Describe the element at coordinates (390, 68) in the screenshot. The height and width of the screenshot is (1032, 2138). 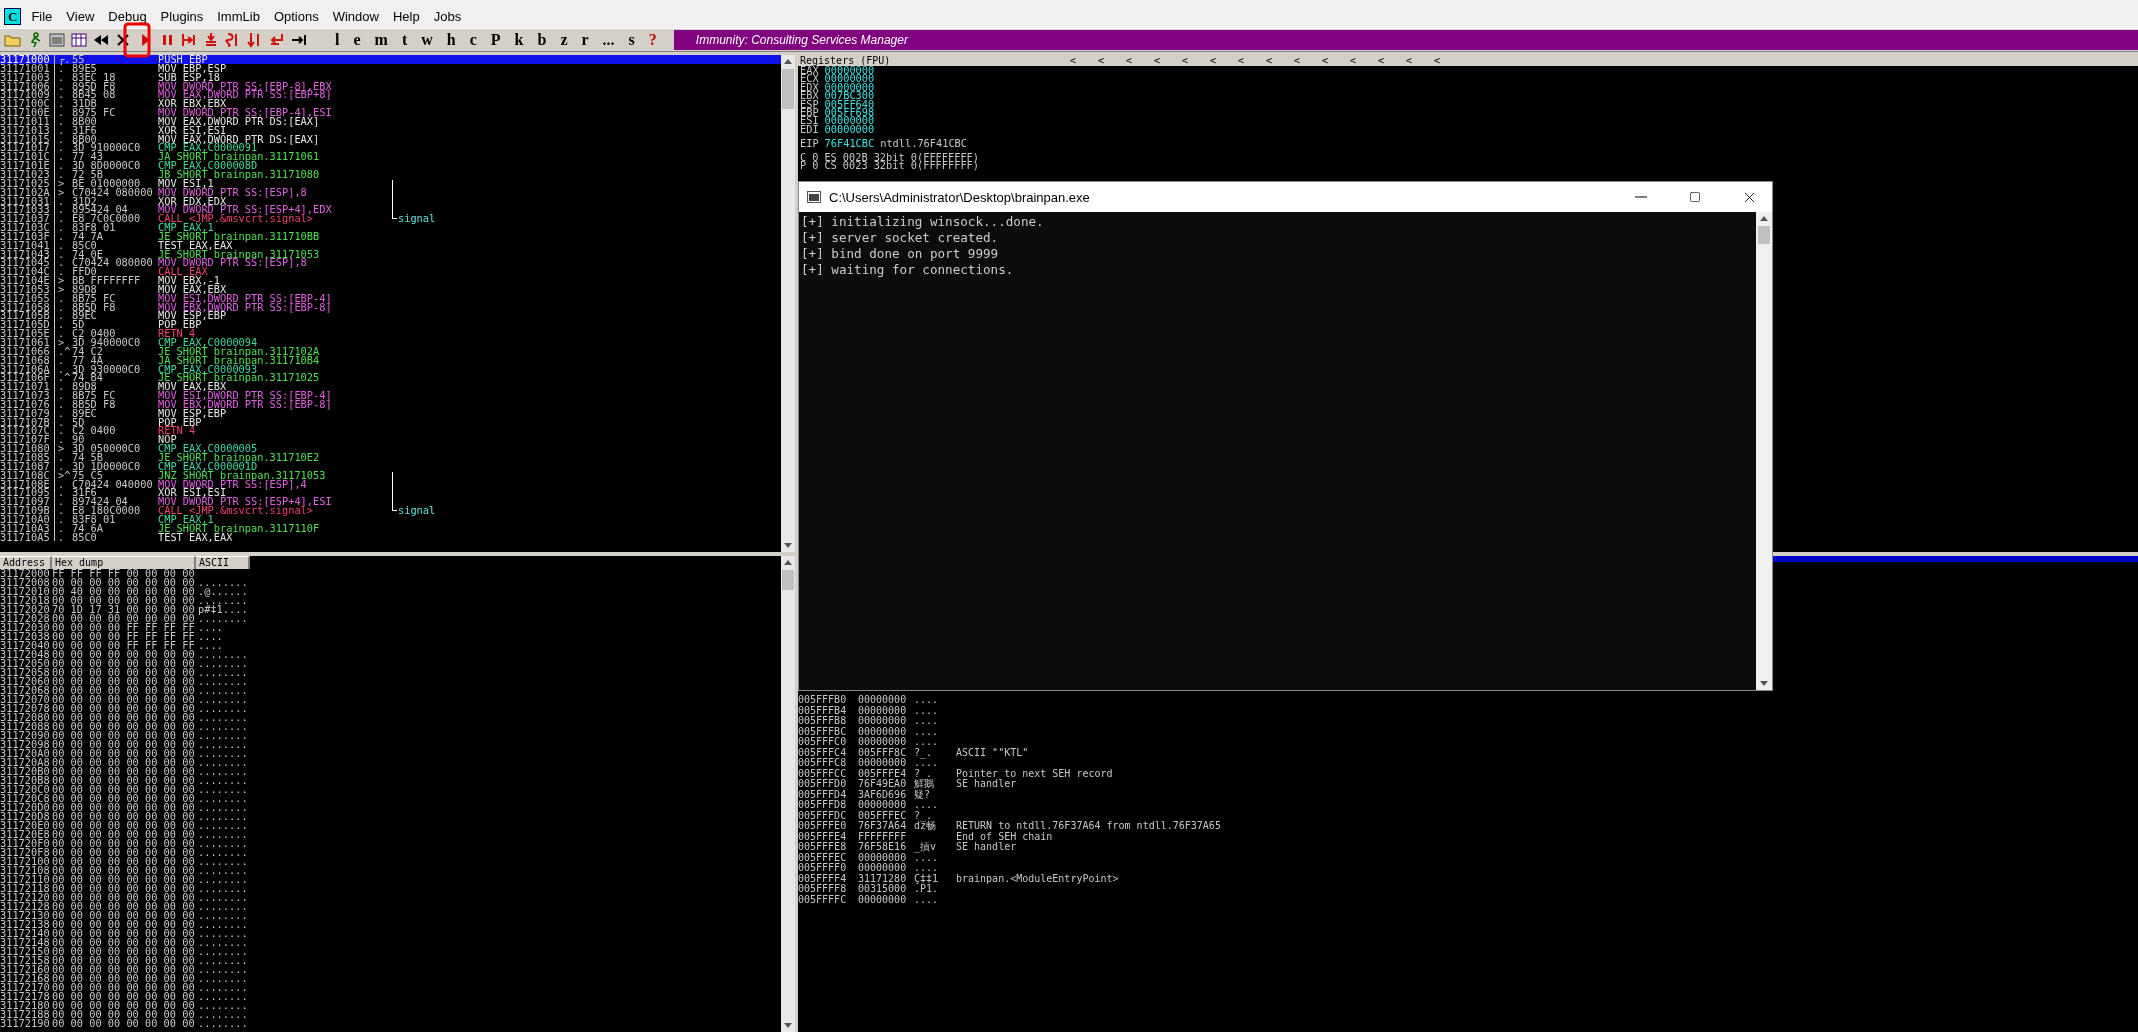
I see `disassembly-row: 31171001 . 89E5 MOV EBP,ESP` at that location.